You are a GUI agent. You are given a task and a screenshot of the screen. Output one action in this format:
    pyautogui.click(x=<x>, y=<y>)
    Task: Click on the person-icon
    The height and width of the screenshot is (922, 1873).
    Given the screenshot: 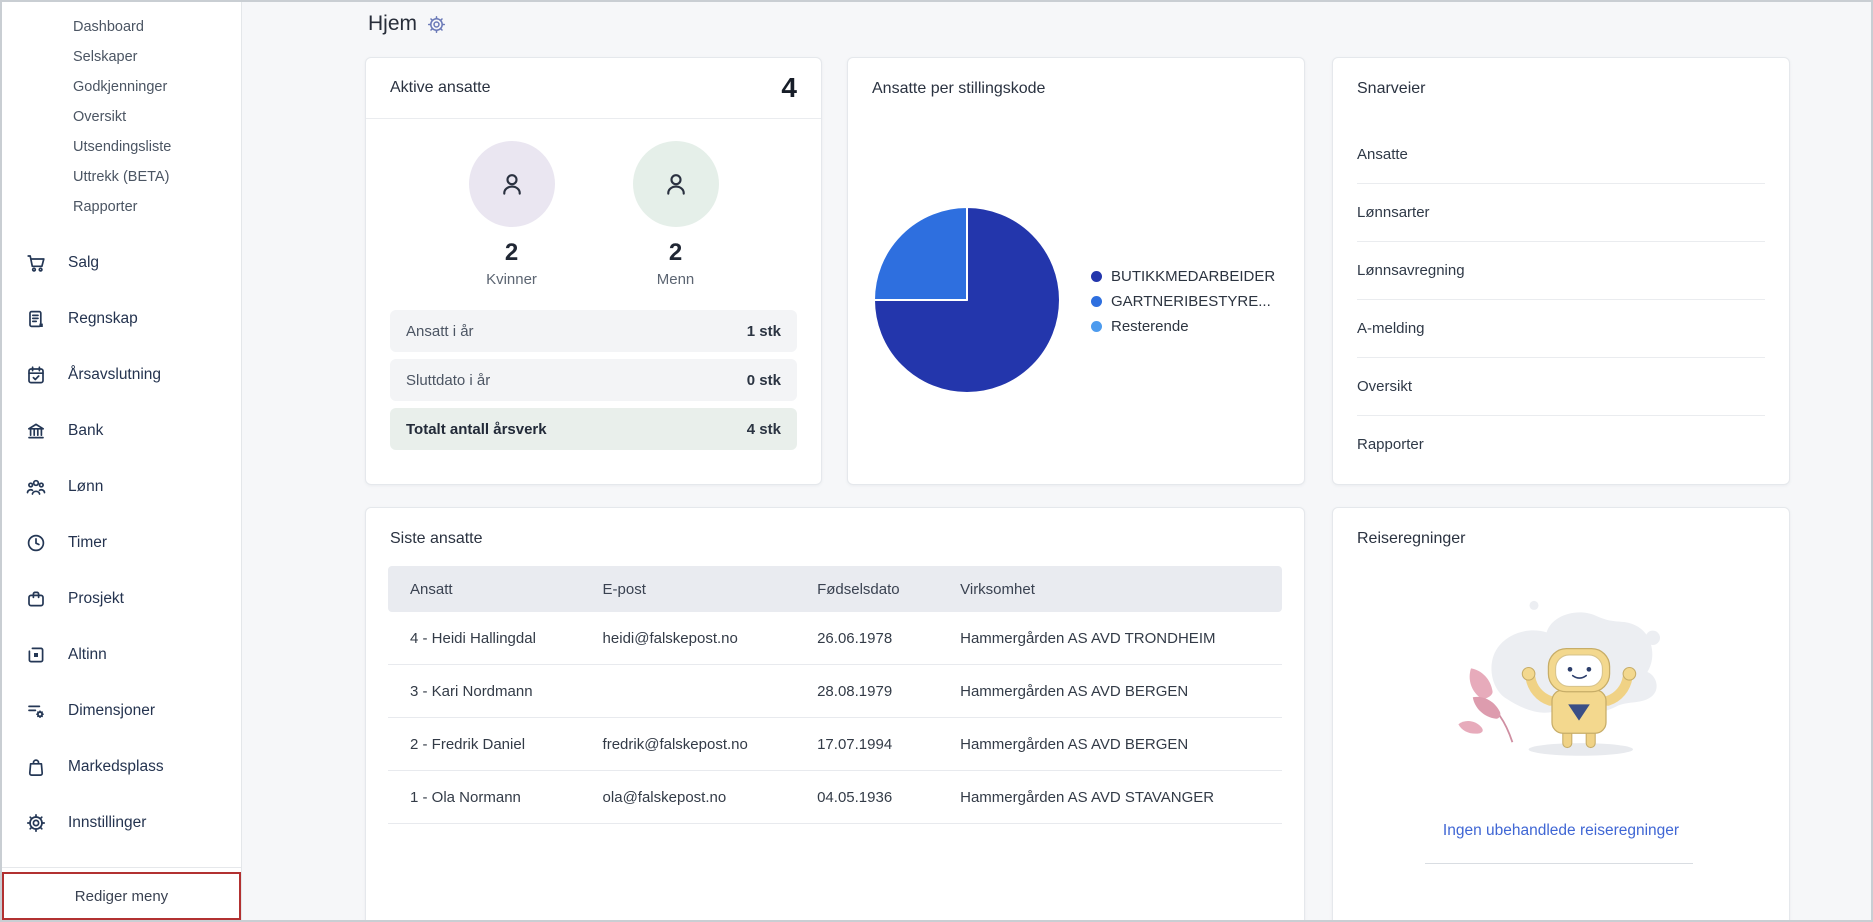 What is the action you would take?
    pyautogui.click(x=675, y=184)
    